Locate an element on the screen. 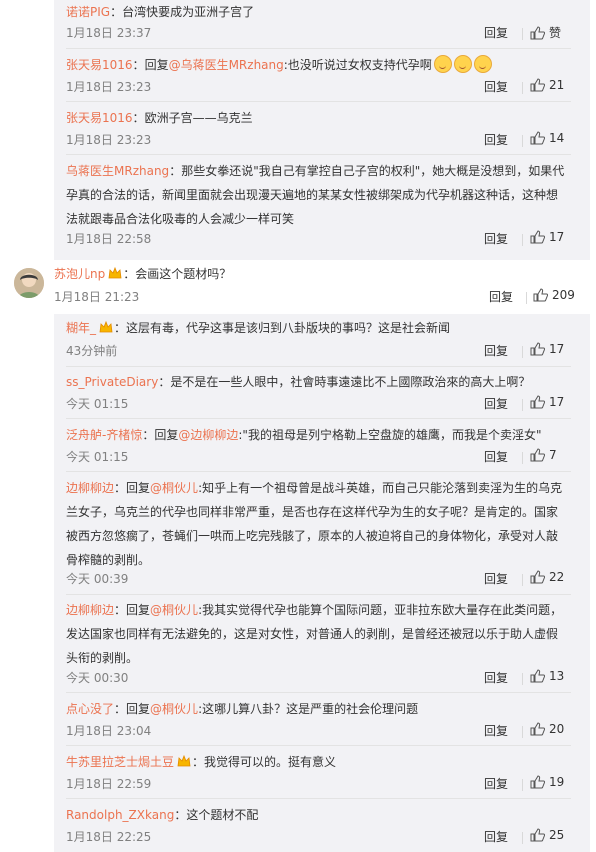  like-button: 25 is located at coordinates (547, 835).